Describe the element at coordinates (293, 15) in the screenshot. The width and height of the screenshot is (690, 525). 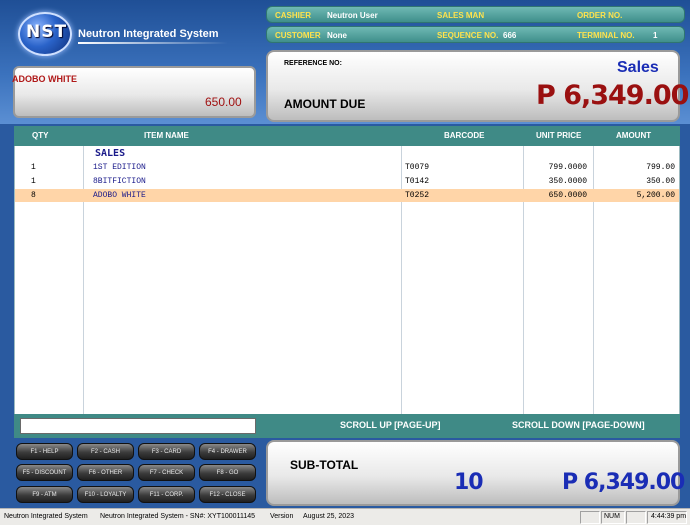
I see `cashier-label: CASHIER` at that location.